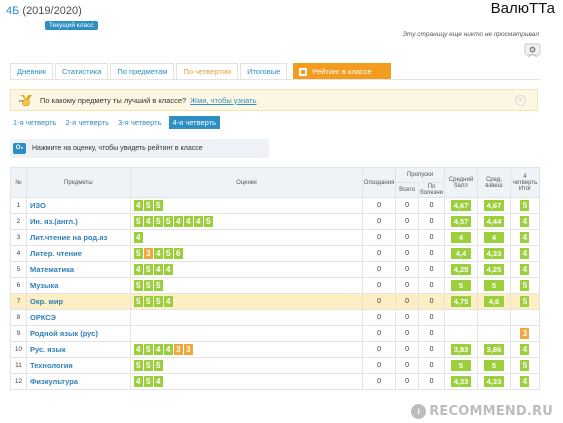 The image size is (563, 423). Describe the element at coordinates (178, 253) in the screenshot. I see `grade-mark: 6` at that location.